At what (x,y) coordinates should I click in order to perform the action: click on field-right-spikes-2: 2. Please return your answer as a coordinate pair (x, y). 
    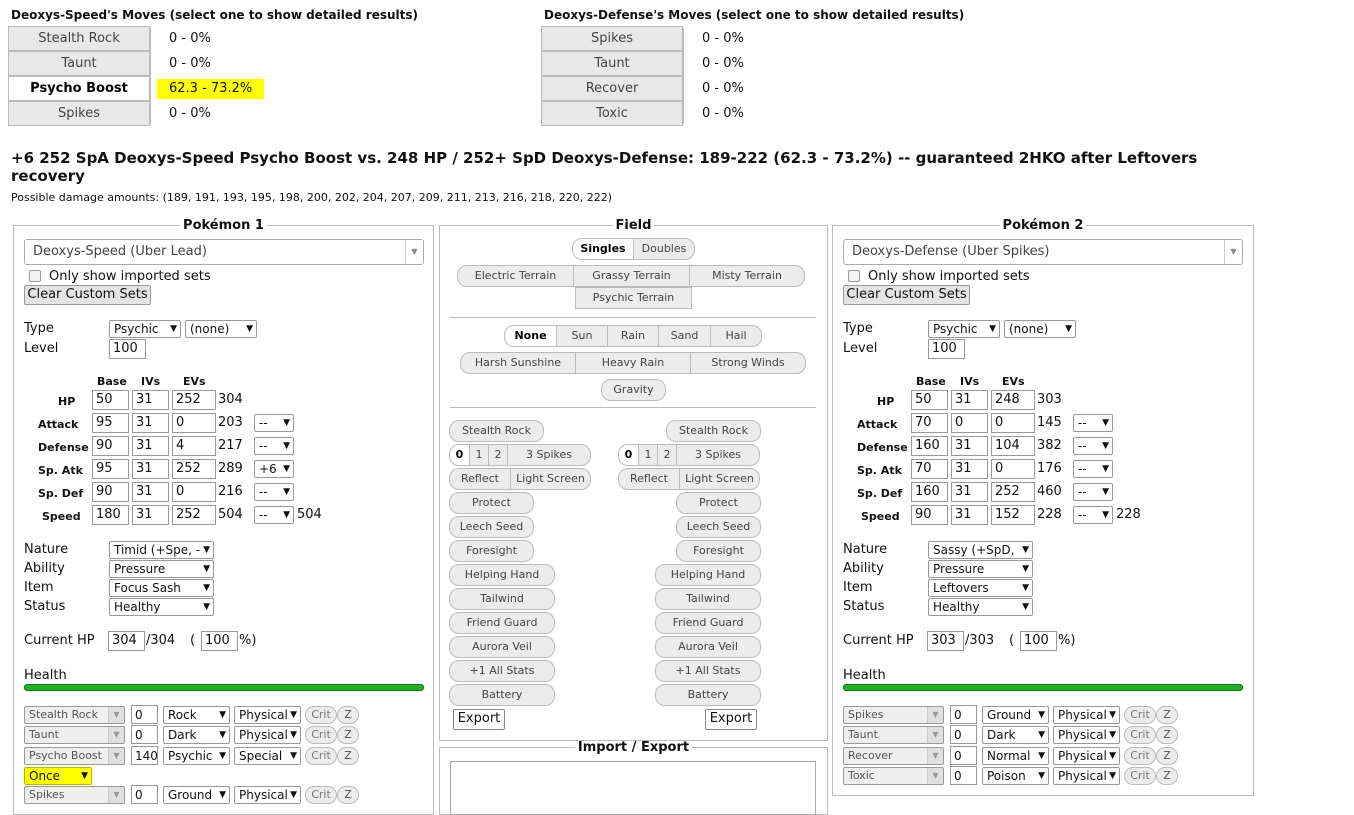
    Looking at the image, I should click on (667, 455).